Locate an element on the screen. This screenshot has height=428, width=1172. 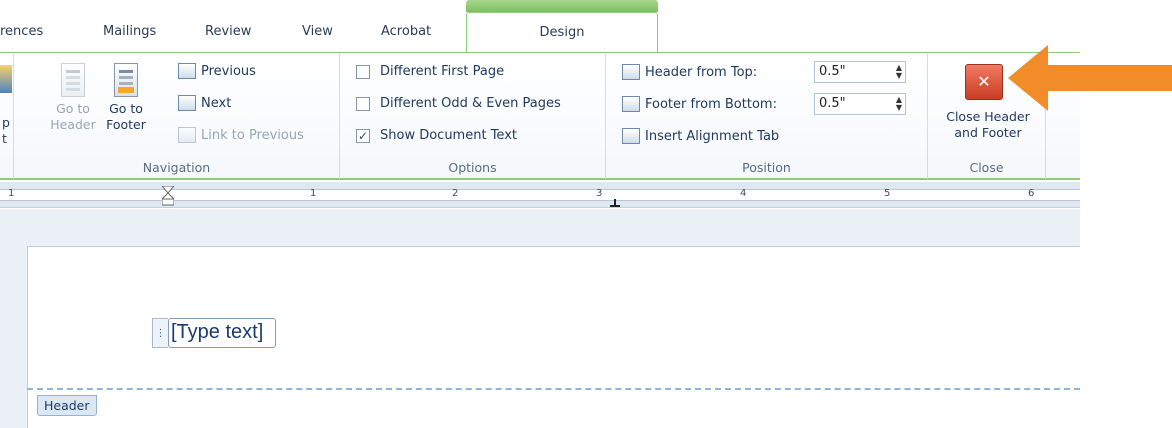
insert-alignment-tab-button: Insert Alignment Tab is located at coordinates (700, 136).